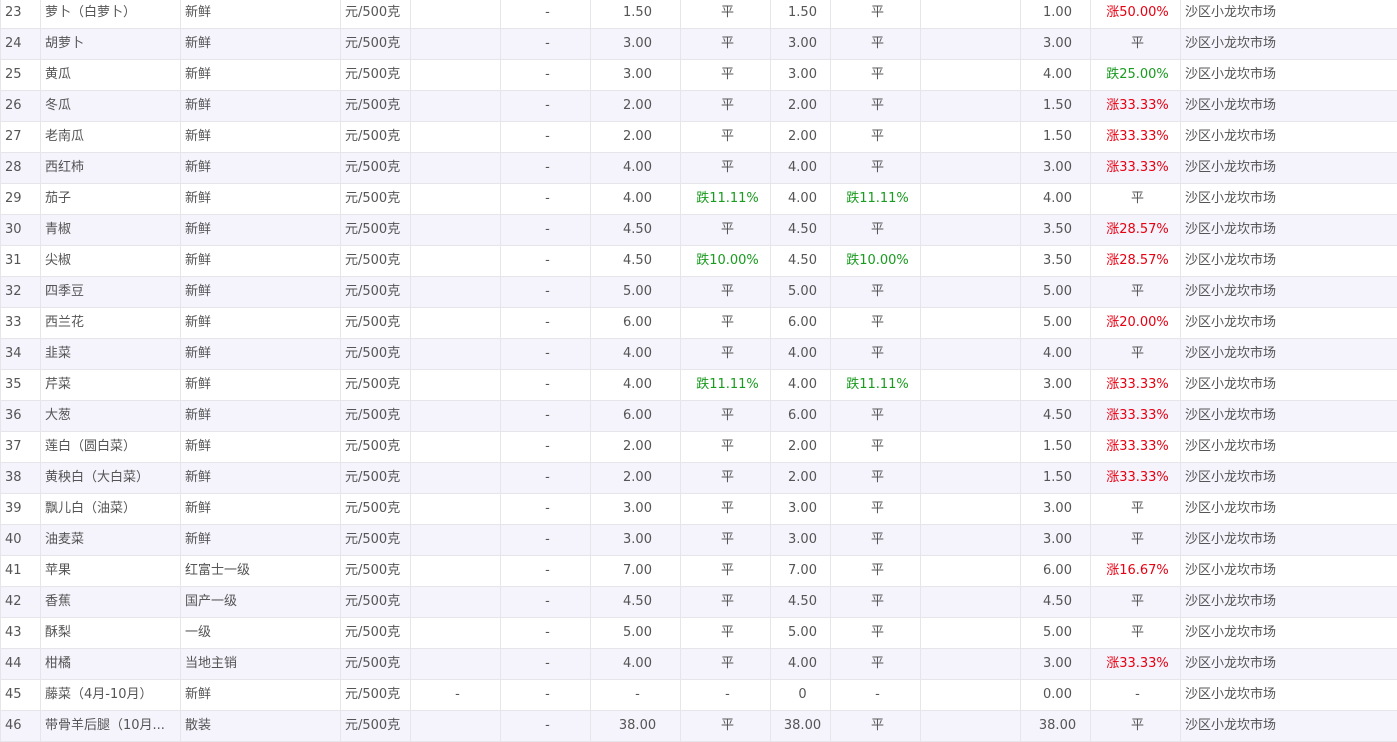 This screenshot has width=1397, height=742. Describe the element at coordinates (21, 137) in the screenshot. I see `row-number-cell: 27` at that location.